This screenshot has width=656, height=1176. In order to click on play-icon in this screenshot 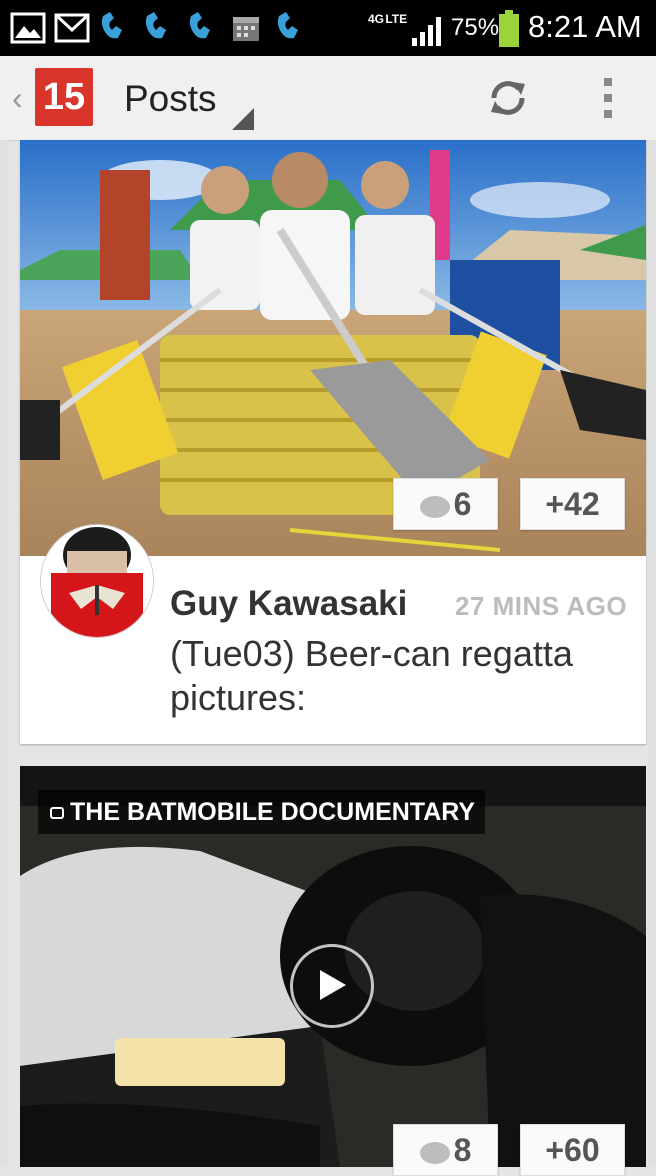, I will do `click(333, 985)`.